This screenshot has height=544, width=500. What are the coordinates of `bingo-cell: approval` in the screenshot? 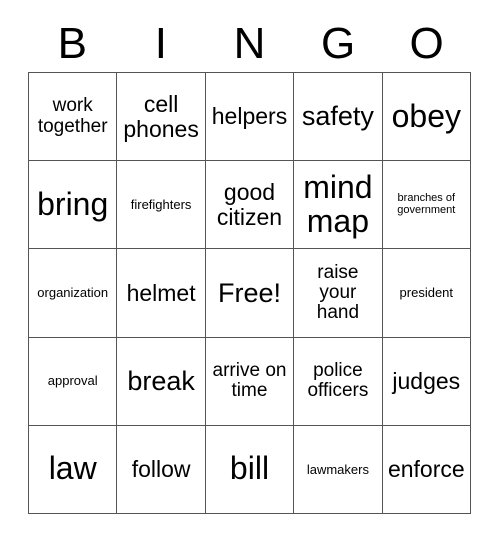 It's located at (73, 381).